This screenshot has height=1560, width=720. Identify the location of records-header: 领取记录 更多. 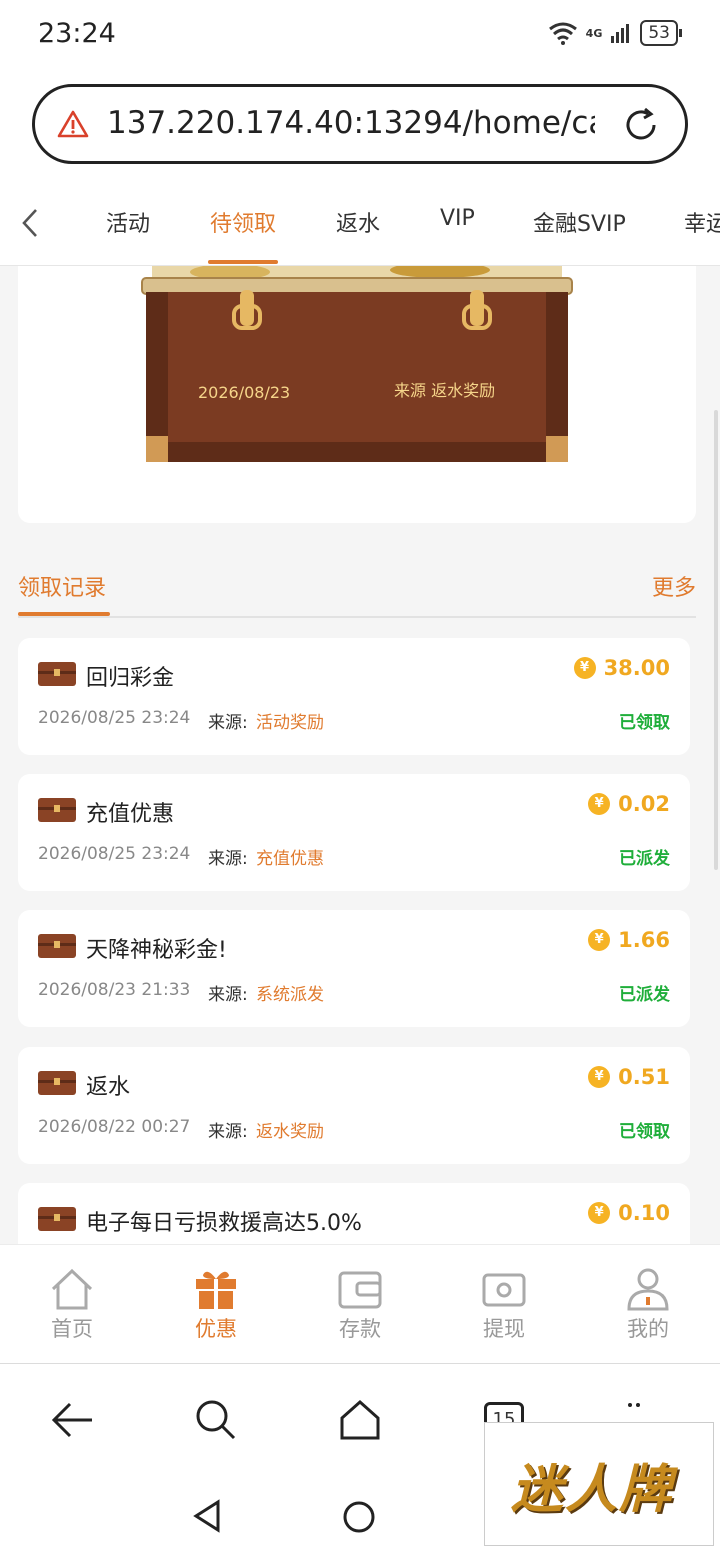
(357, 589).